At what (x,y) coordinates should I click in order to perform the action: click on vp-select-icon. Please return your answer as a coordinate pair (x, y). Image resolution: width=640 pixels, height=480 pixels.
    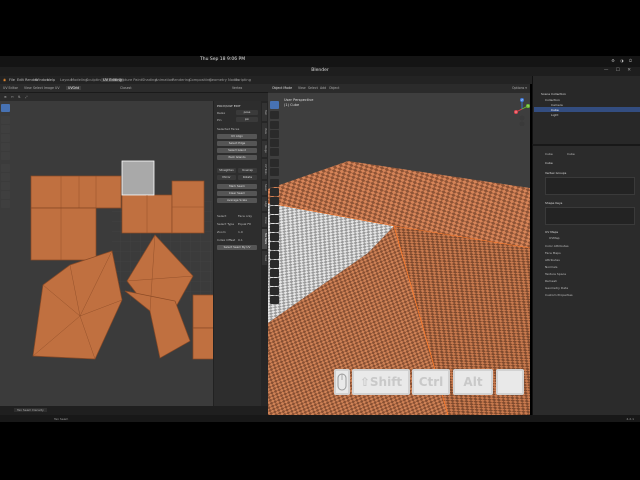
    Looking at the image, I should click on (274, 105).